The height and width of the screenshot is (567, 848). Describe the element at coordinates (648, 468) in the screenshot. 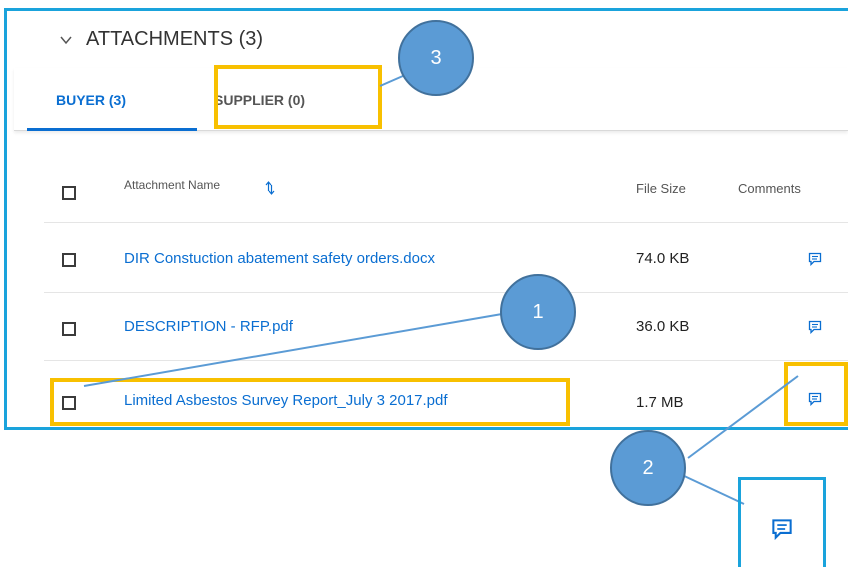

I see `callout-marker-2: 2` at that location.